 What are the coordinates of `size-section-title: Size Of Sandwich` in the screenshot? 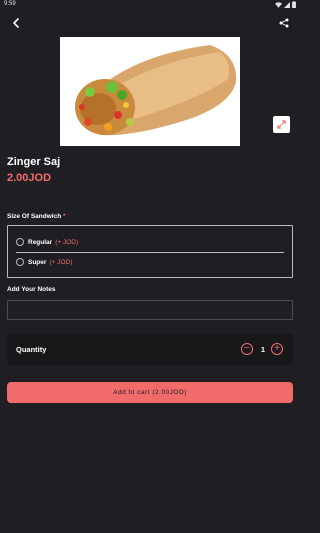 It's located at (34, 216).